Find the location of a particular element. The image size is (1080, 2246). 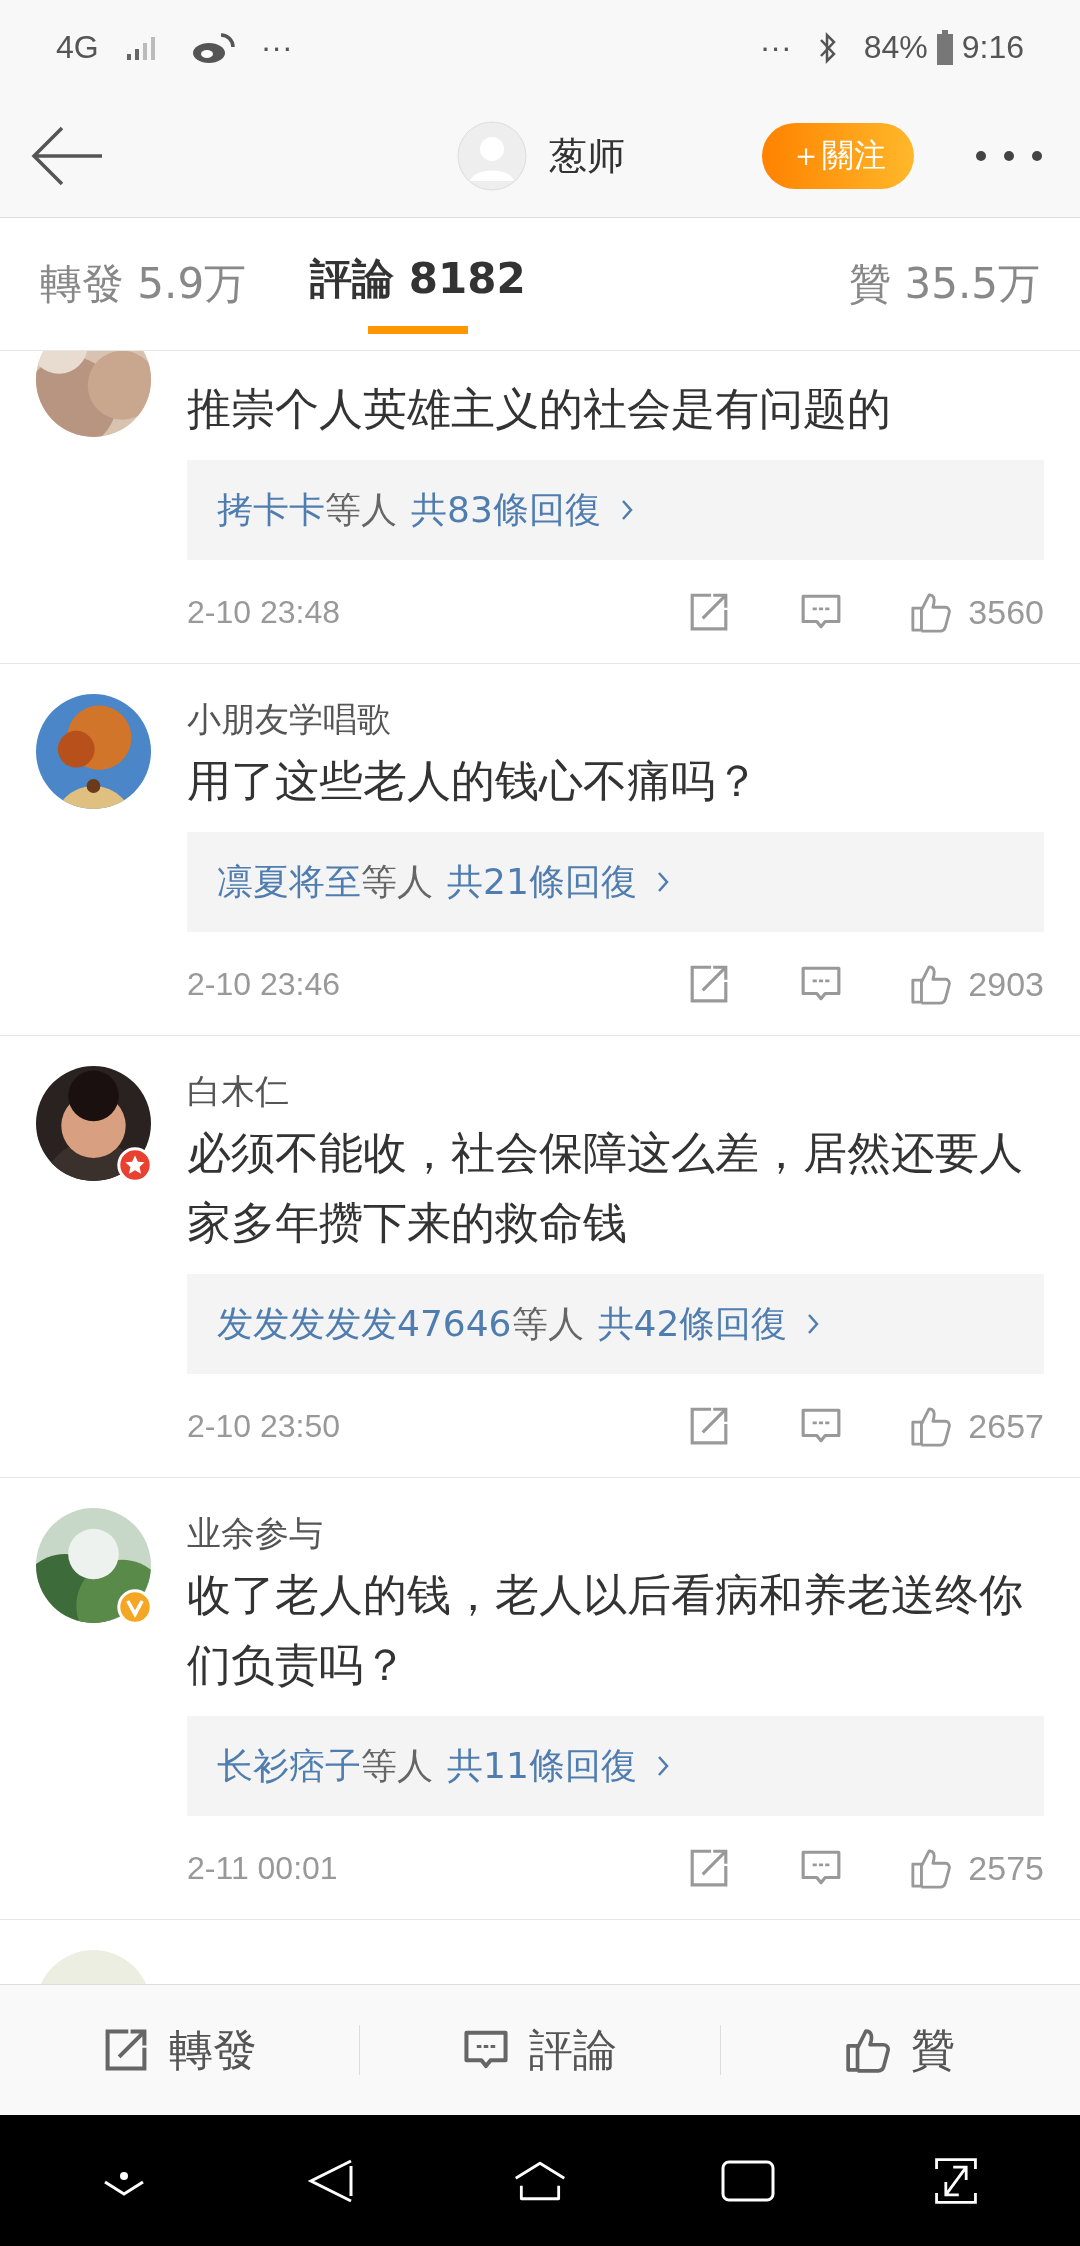

timestamp: 2-11 00:01 is located at coordinates (262, 1868).